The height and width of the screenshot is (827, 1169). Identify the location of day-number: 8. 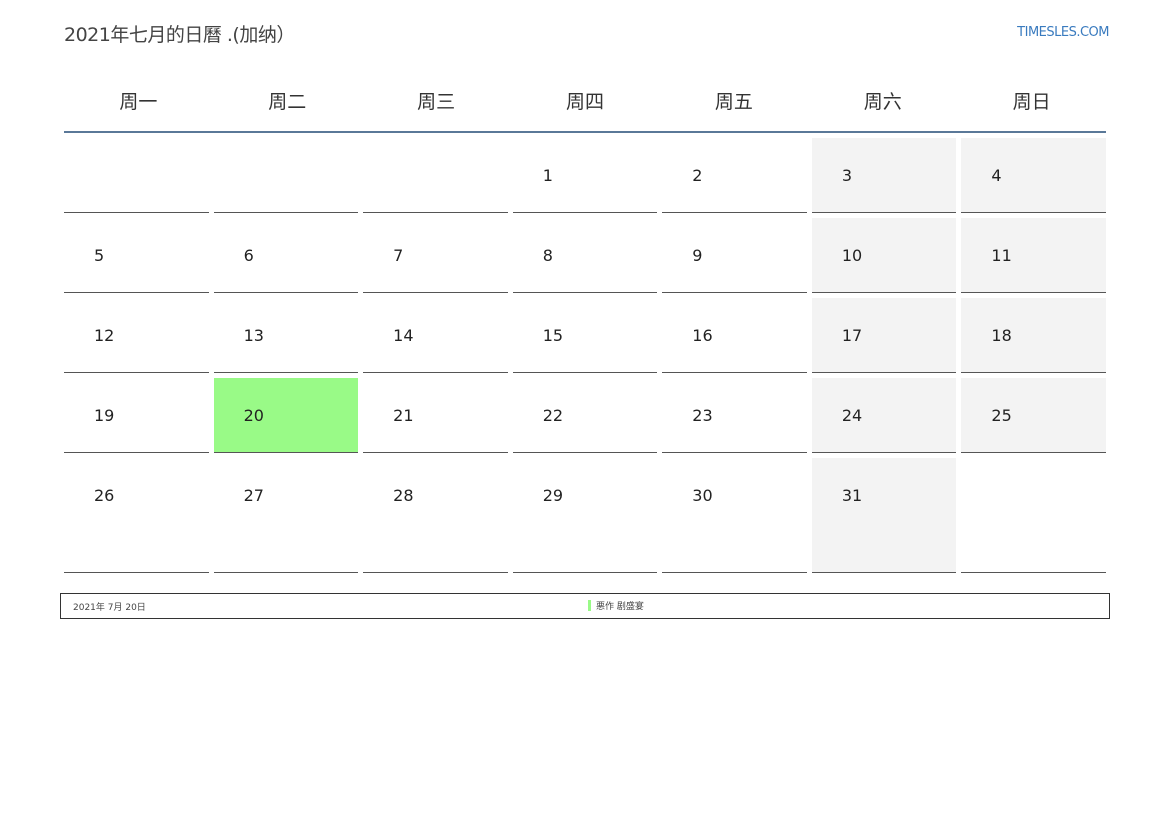
(547, 255).